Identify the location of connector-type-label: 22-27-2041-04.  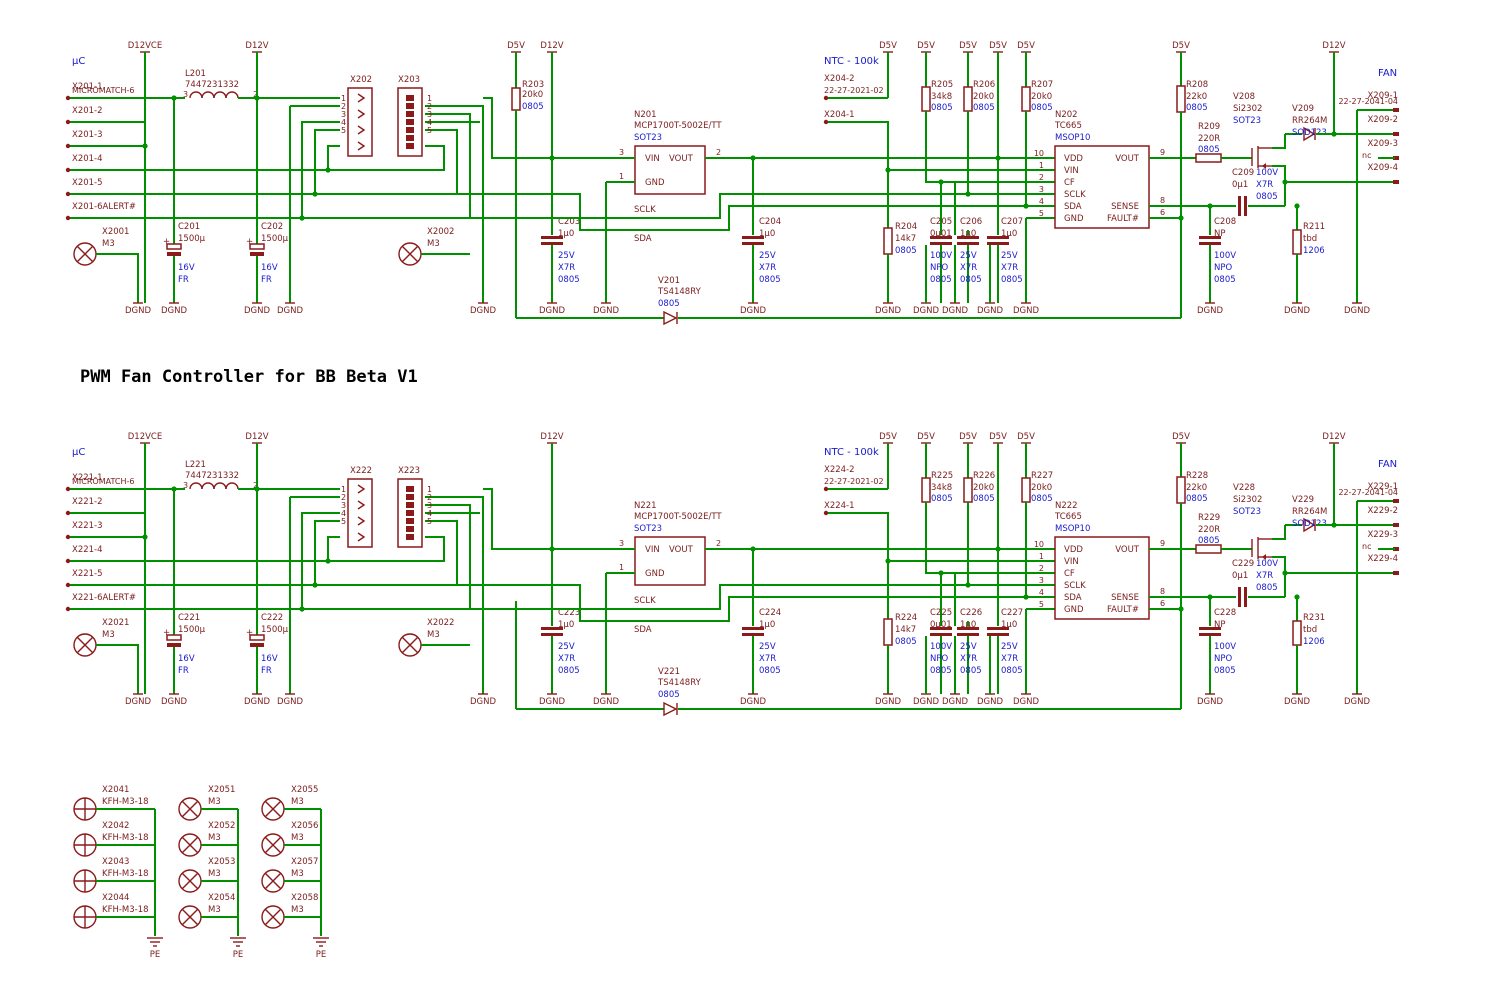
(1368, 492).